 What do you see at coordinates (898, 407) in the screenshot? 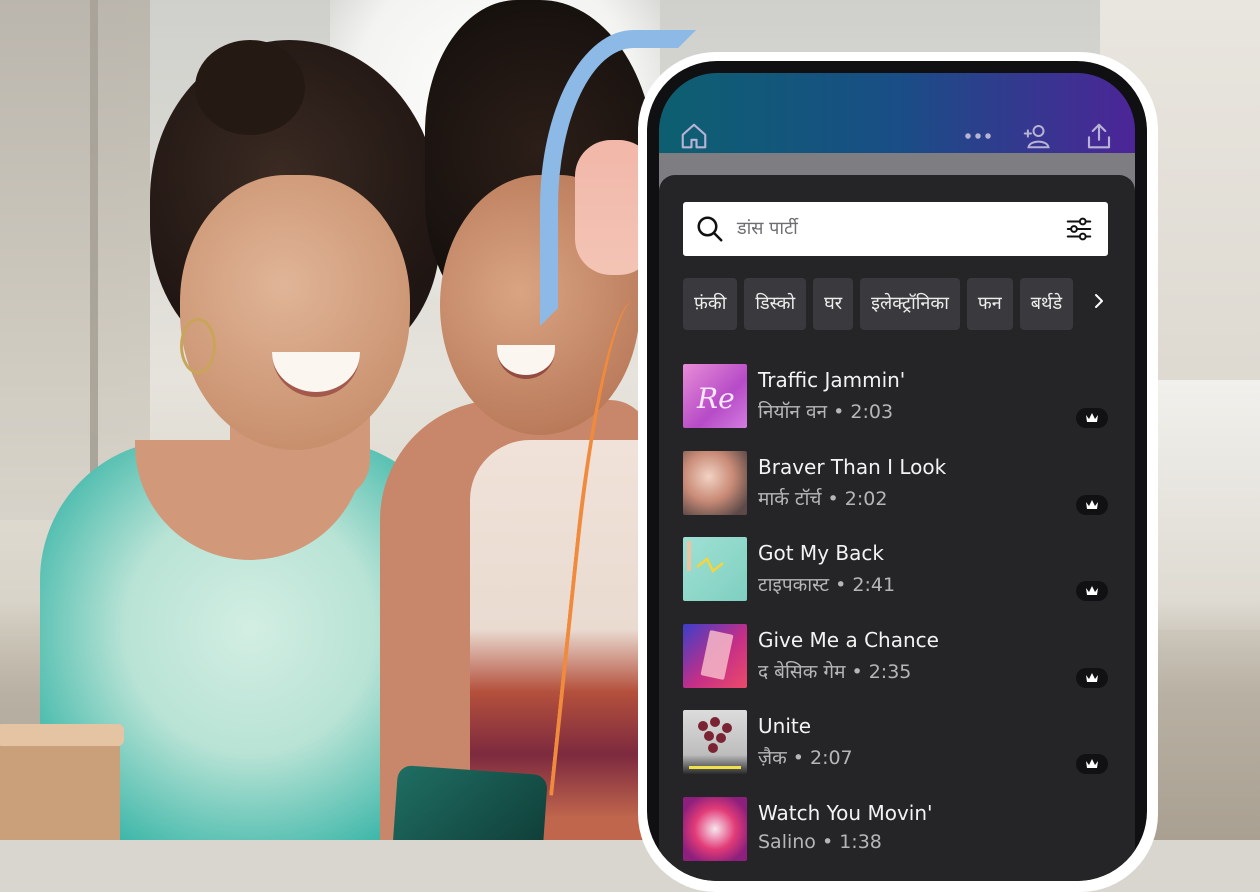
I see `track-row: Re Traffic Jammin' नियॉन वन • 2:03` at bounding box center [898, 407].